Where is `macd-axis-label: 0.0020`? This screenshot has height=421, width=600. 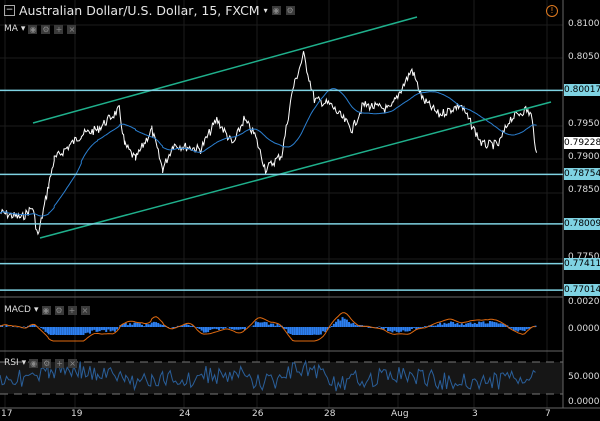
macd-axis-label: 0.0020 is located at coordinates (584, 302).